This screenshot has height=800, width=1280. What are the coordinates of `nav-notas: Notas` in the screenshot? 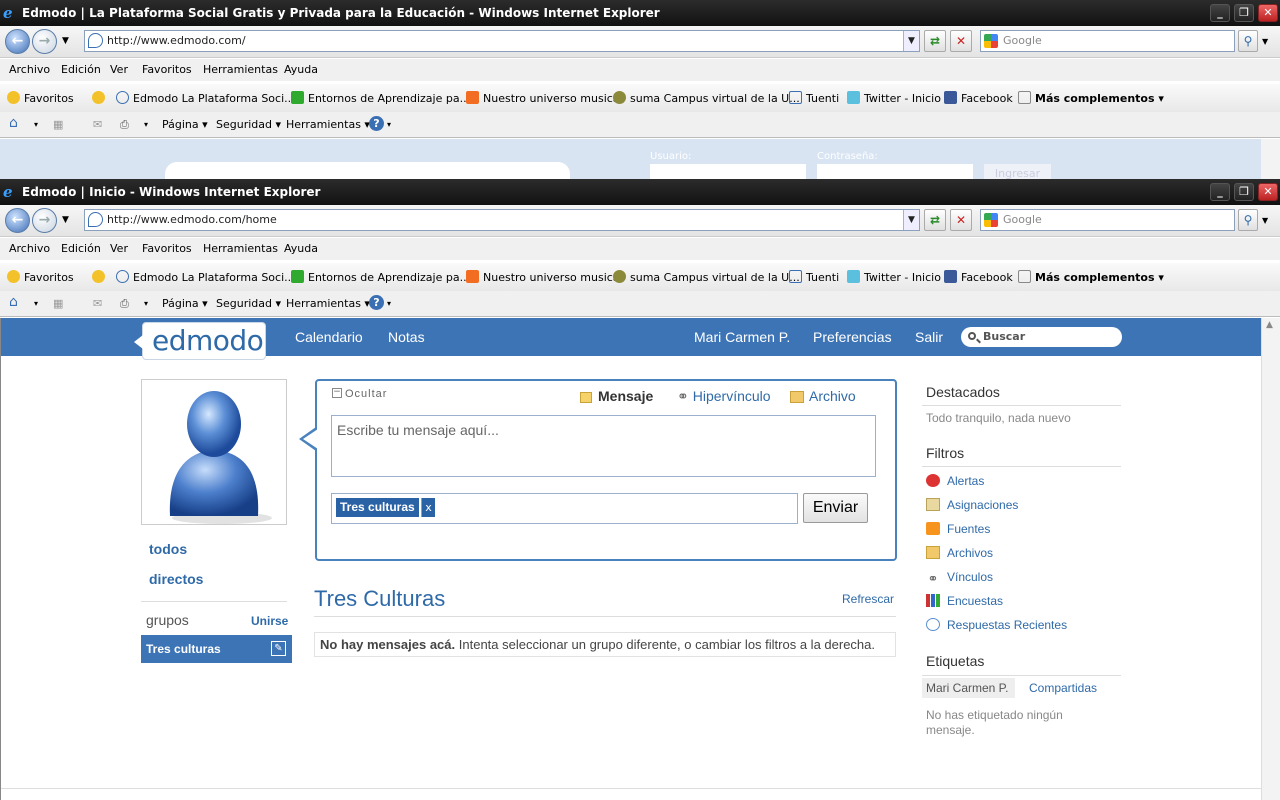 It's located at (406, 337).